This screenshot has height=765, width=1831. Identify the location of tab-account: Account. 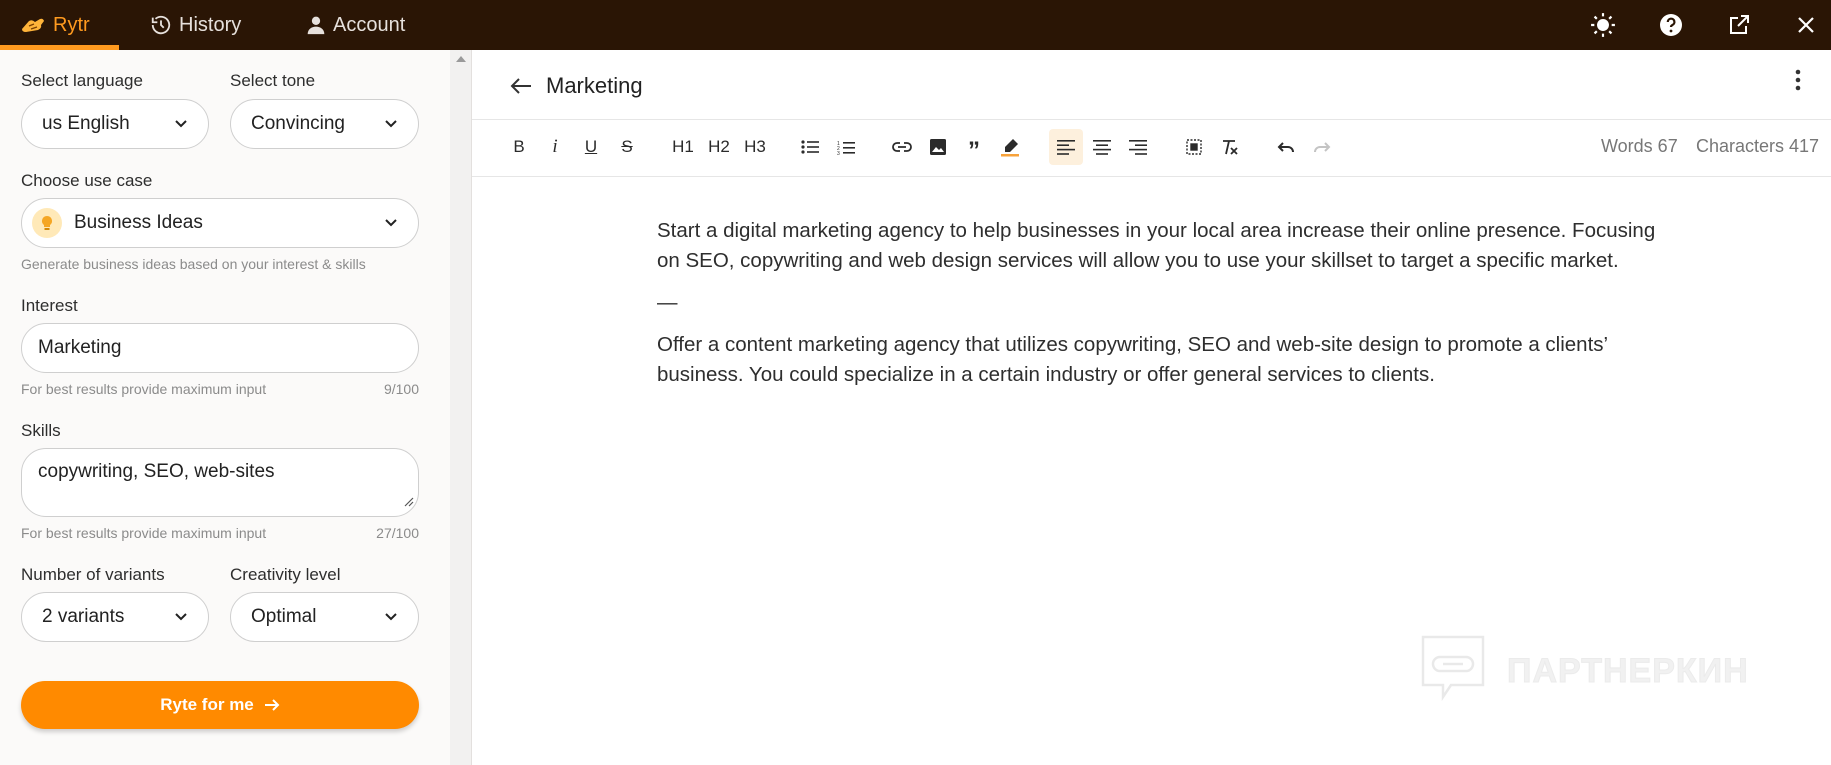
(355, 25).